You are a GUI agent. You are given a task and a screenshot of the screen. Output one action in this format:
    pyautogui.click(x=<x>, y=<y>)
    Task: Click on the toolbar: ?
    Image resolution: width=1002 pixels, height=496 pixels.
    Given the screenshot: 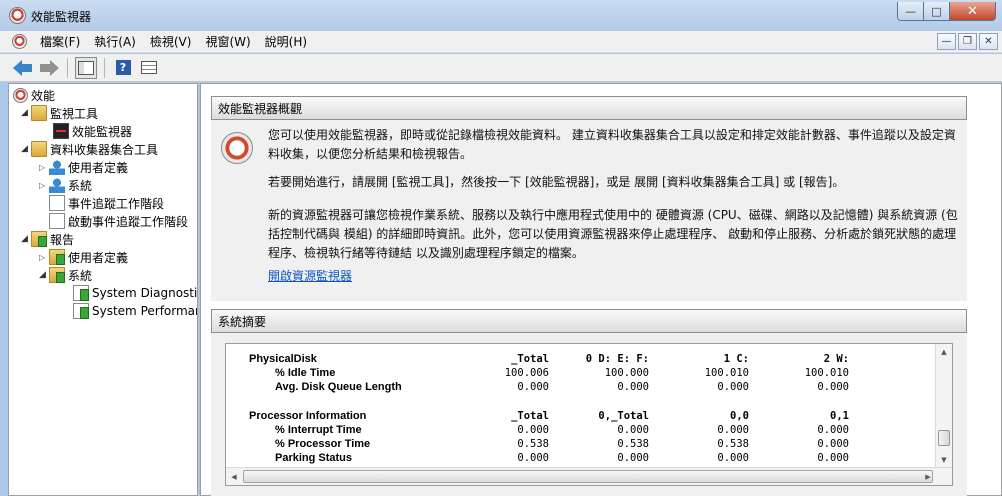 What is the action you would take?
    pyautogui.click(x=501, y=68)
    